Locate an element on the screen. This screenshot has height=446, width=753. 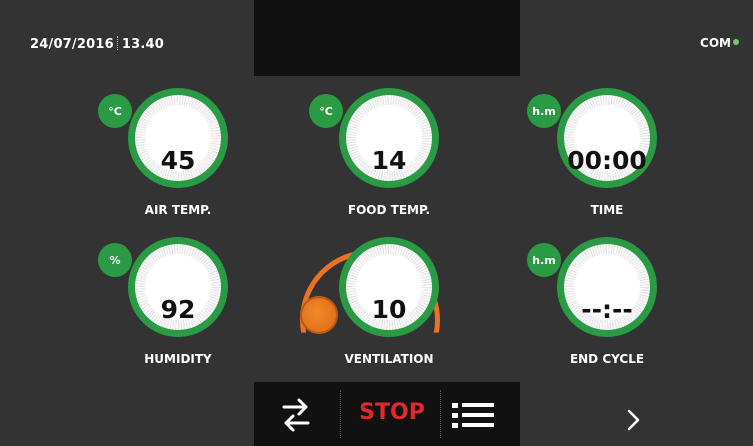
gauge-value: 45 is located at coordinates (178, 160).